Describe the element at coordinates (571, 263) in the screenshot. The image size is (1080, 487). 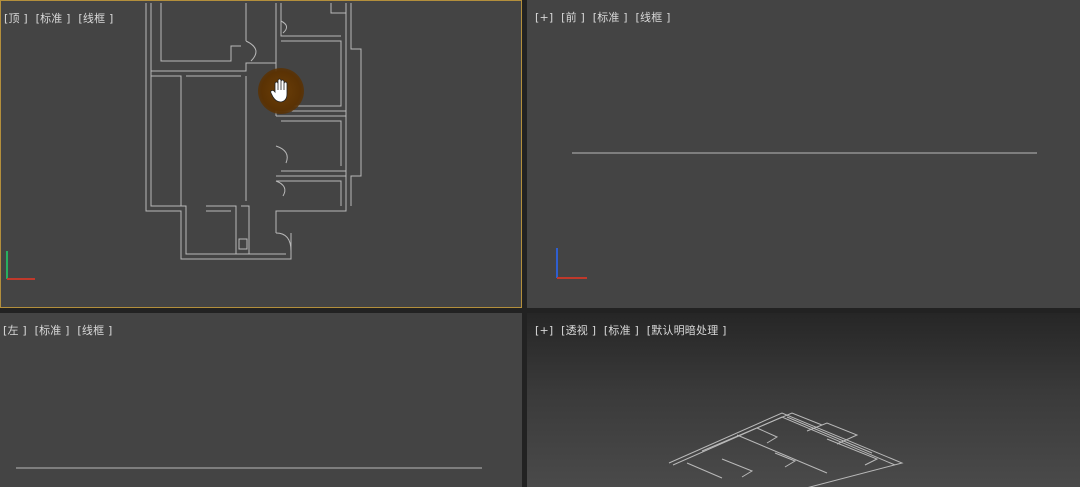
I see `viewport-front-axis-gizmo` at that location.